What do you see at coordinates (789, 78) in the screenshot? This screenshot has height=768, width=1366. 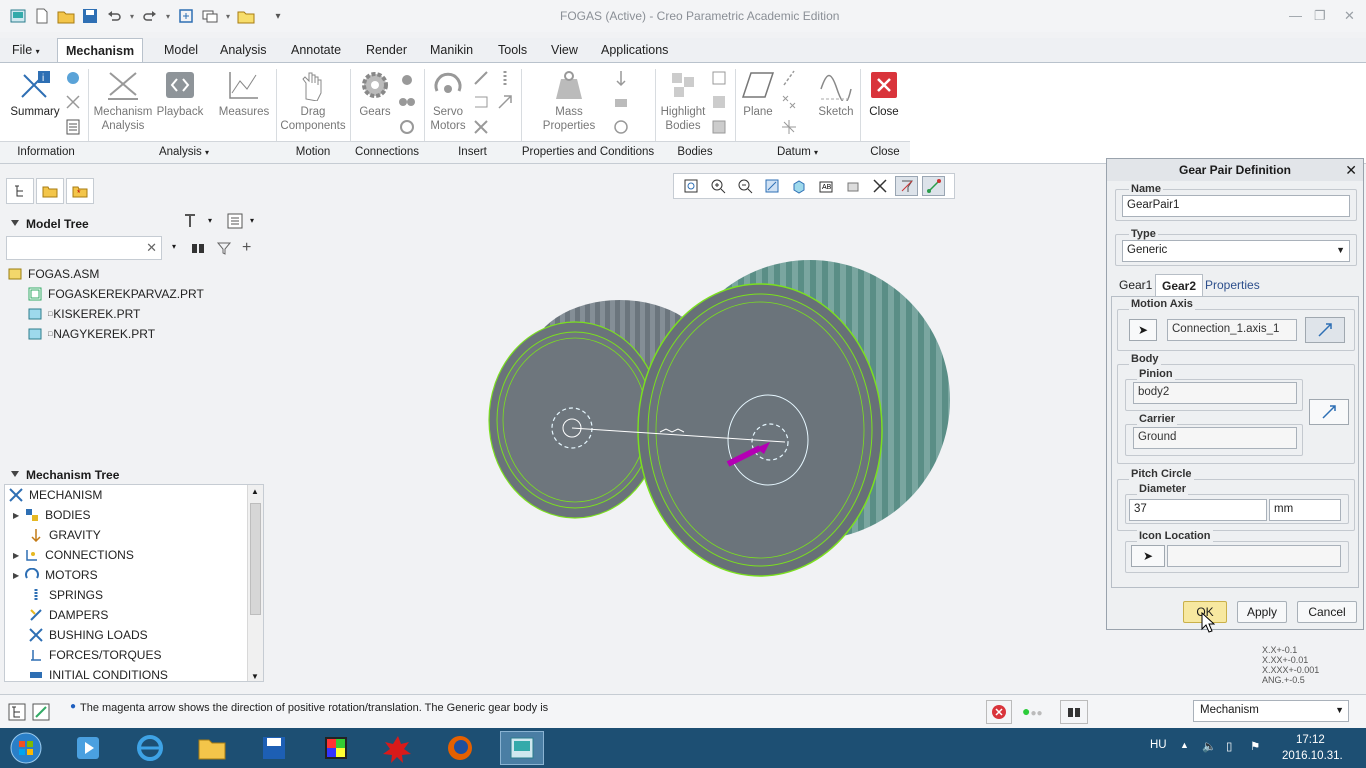 I see `axis-icon` at bounding box center [789, 78].